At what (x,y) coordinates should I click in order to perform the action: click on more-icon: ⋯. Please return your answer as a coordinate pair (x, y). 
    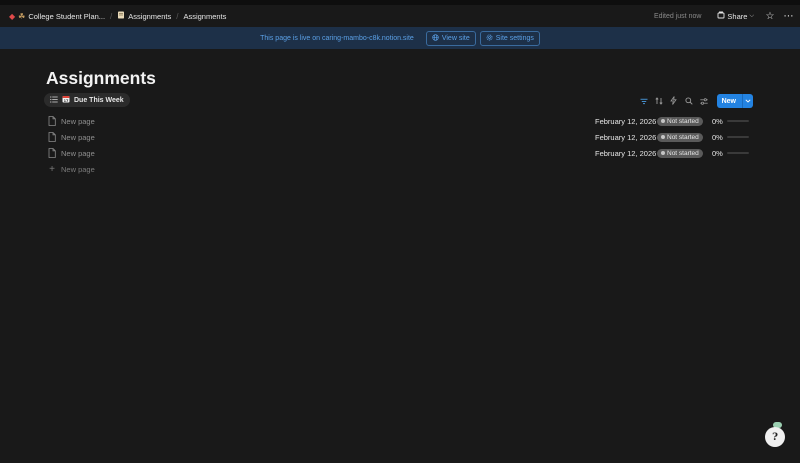
    Looking at the image, I should click on (788, 16).